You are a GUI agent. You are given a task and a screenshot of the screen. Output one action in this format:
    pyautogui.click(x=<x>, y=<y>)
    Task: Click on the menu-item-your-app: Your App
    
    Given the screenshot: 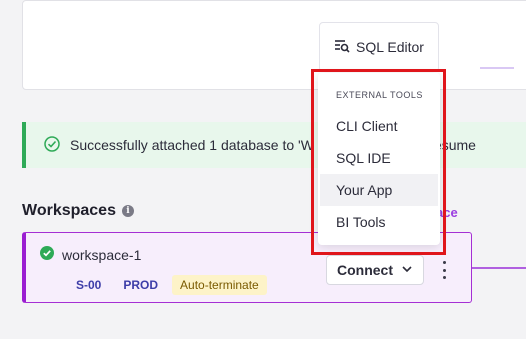 What is the action you would take?
    pyautogui.click(x=379, y=190)
    